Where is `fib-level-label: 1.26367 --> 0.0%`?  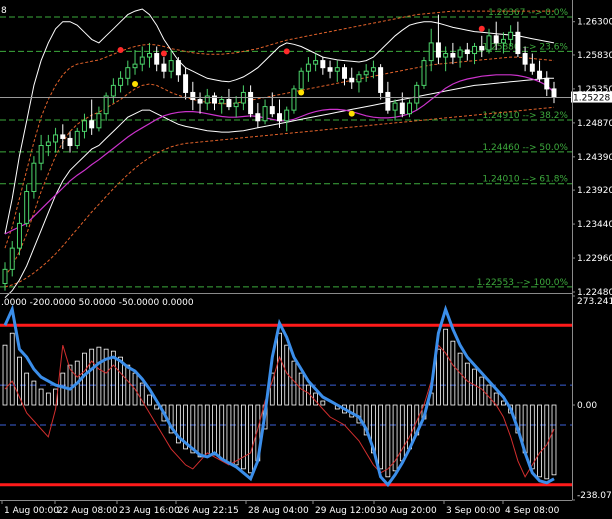
fib-level-label: 1.26367 --> 0.0% is located at coordinates (528, 13).